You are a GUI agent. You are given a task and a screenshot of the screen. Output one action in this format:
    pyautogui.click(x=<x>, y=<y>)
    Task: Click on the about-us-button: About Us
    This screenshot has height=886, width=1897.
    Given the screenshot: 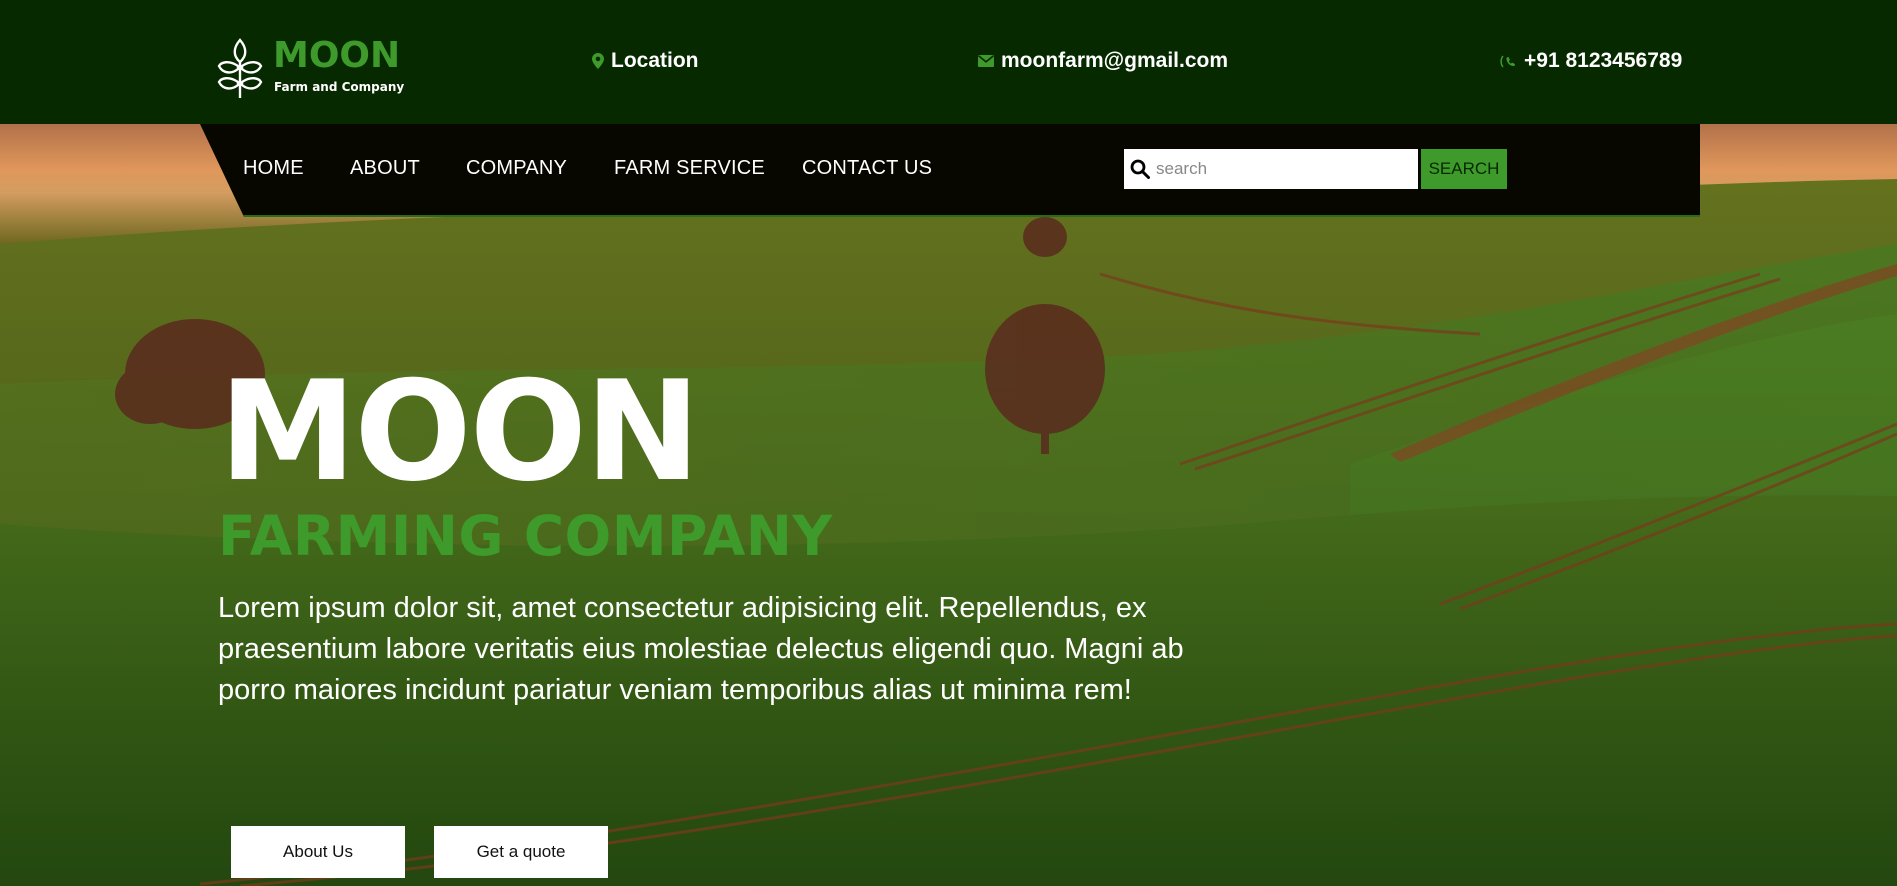 What is the action you would take?
    pyautogui.click(x=318, y=852)
    